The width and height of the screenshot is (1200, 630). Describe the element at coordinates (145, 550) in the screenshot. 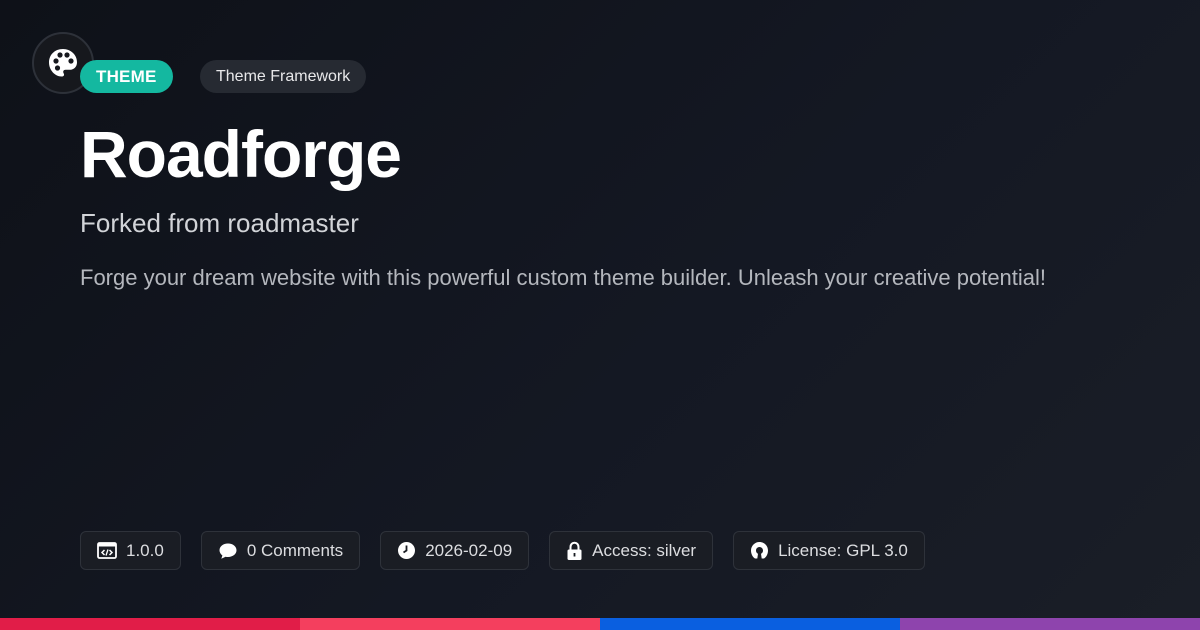

I see `meta-version-text: 1.0.0` at that location.